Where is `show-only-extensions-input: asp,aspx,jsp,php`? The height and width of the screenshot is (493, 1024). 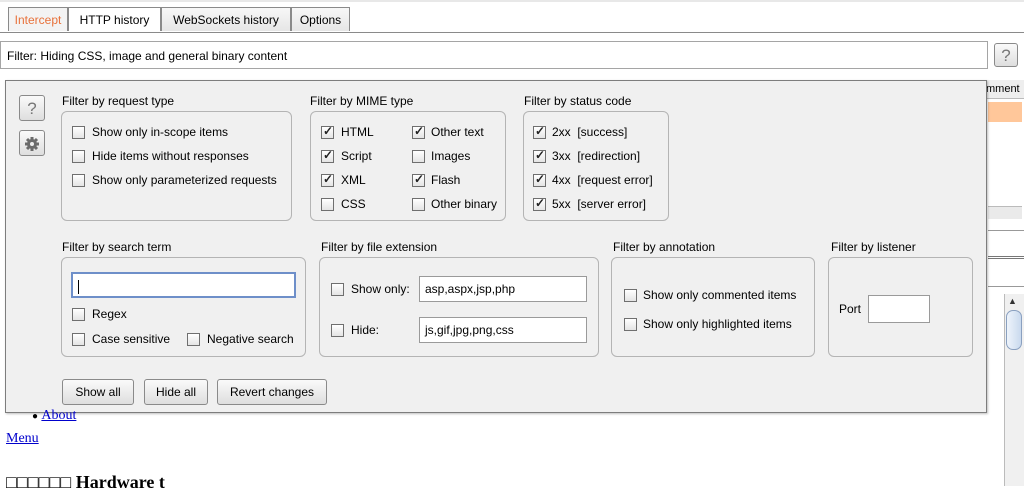 show-only-extensions-input: asp,aspx,jsp,php is located at coordinates (503, 289).